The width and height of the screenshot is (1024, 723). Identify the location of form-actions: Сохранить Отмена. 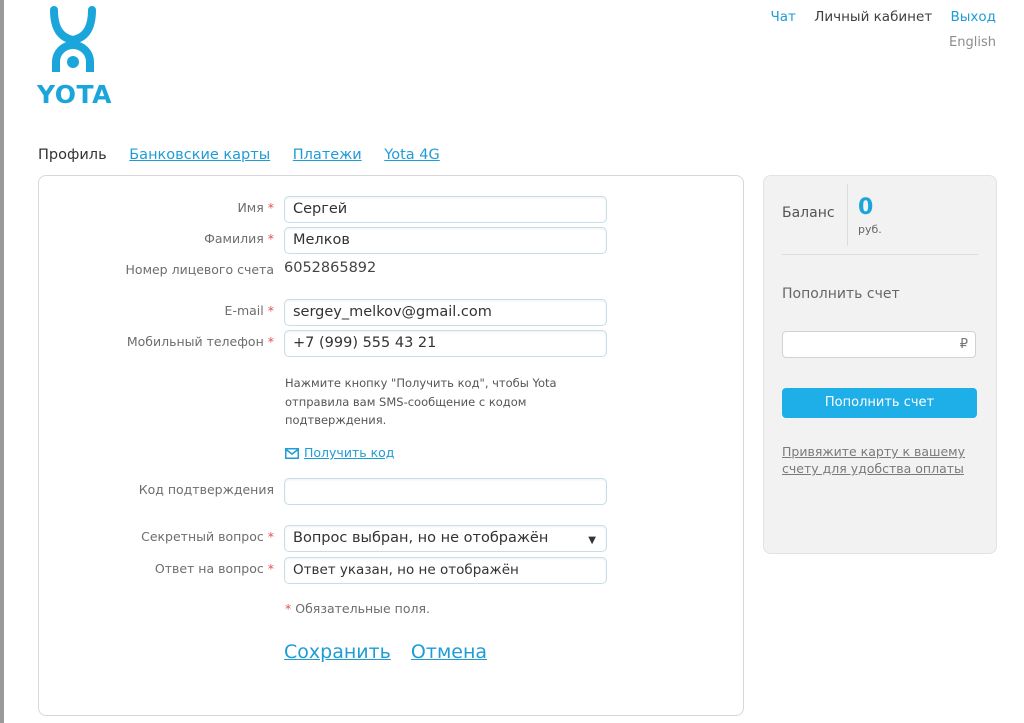
(392, 652).